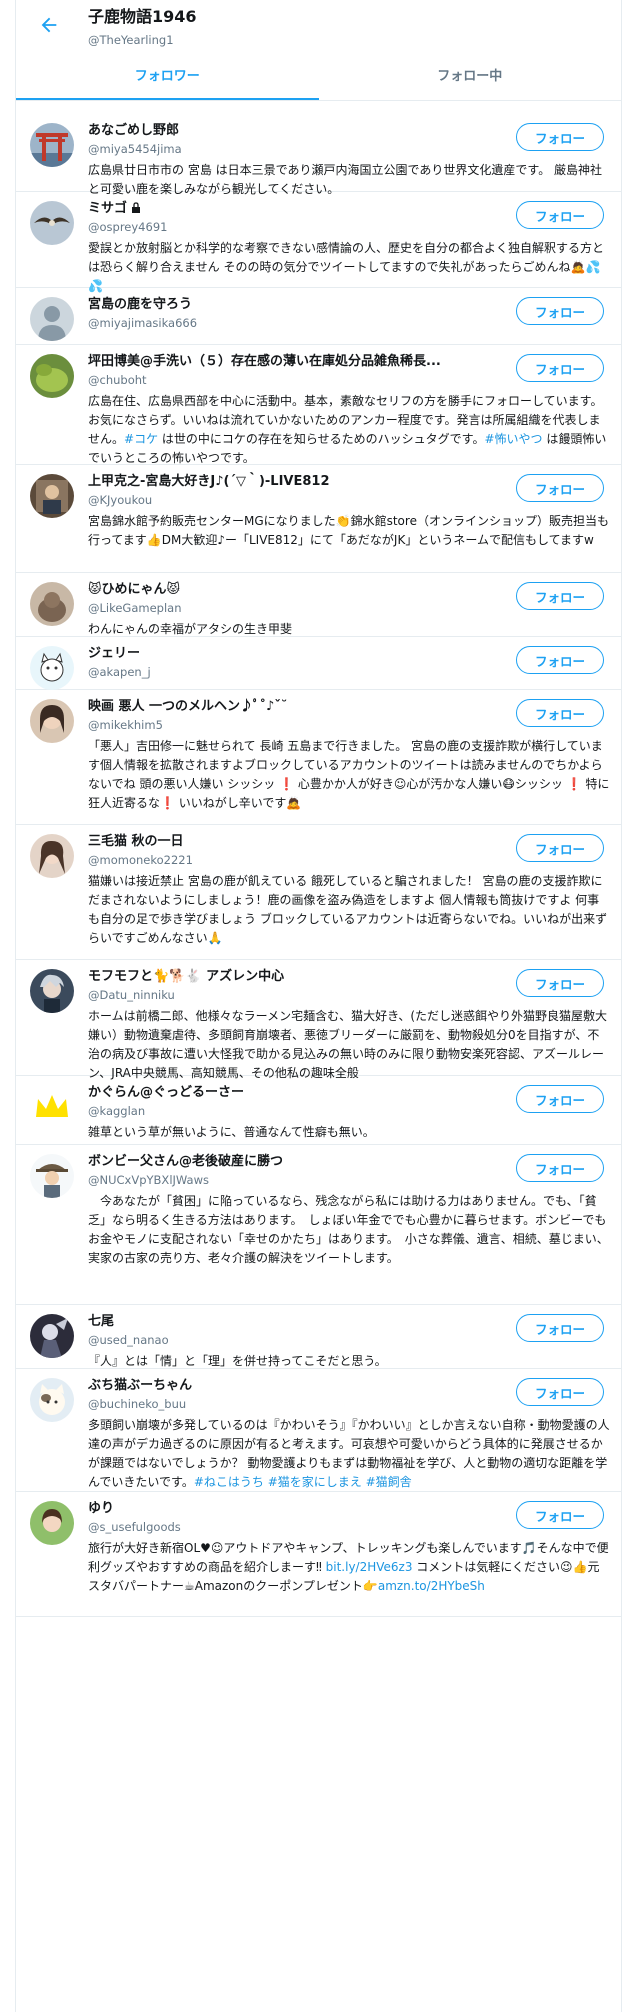 The height and width of the screenshot is (2012, 630). Describe the element at coordinates (293, 977) in the screenshot. I see `user-name: モフモフと🐈🐕🐇 アズレン中心` at that location.